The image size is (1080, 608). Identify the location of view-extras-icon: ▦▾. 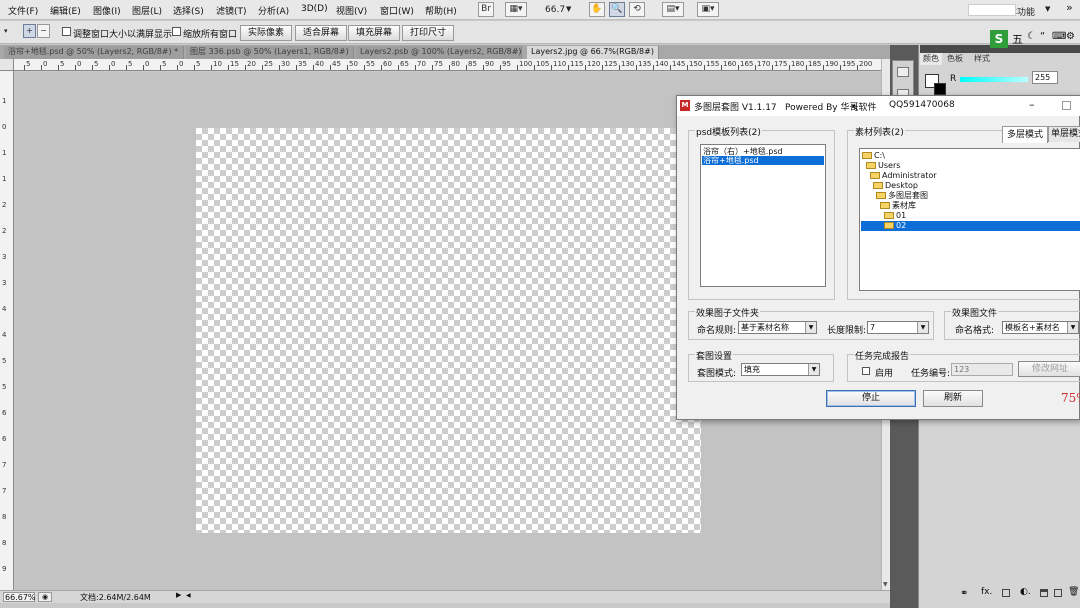
(516, 9).